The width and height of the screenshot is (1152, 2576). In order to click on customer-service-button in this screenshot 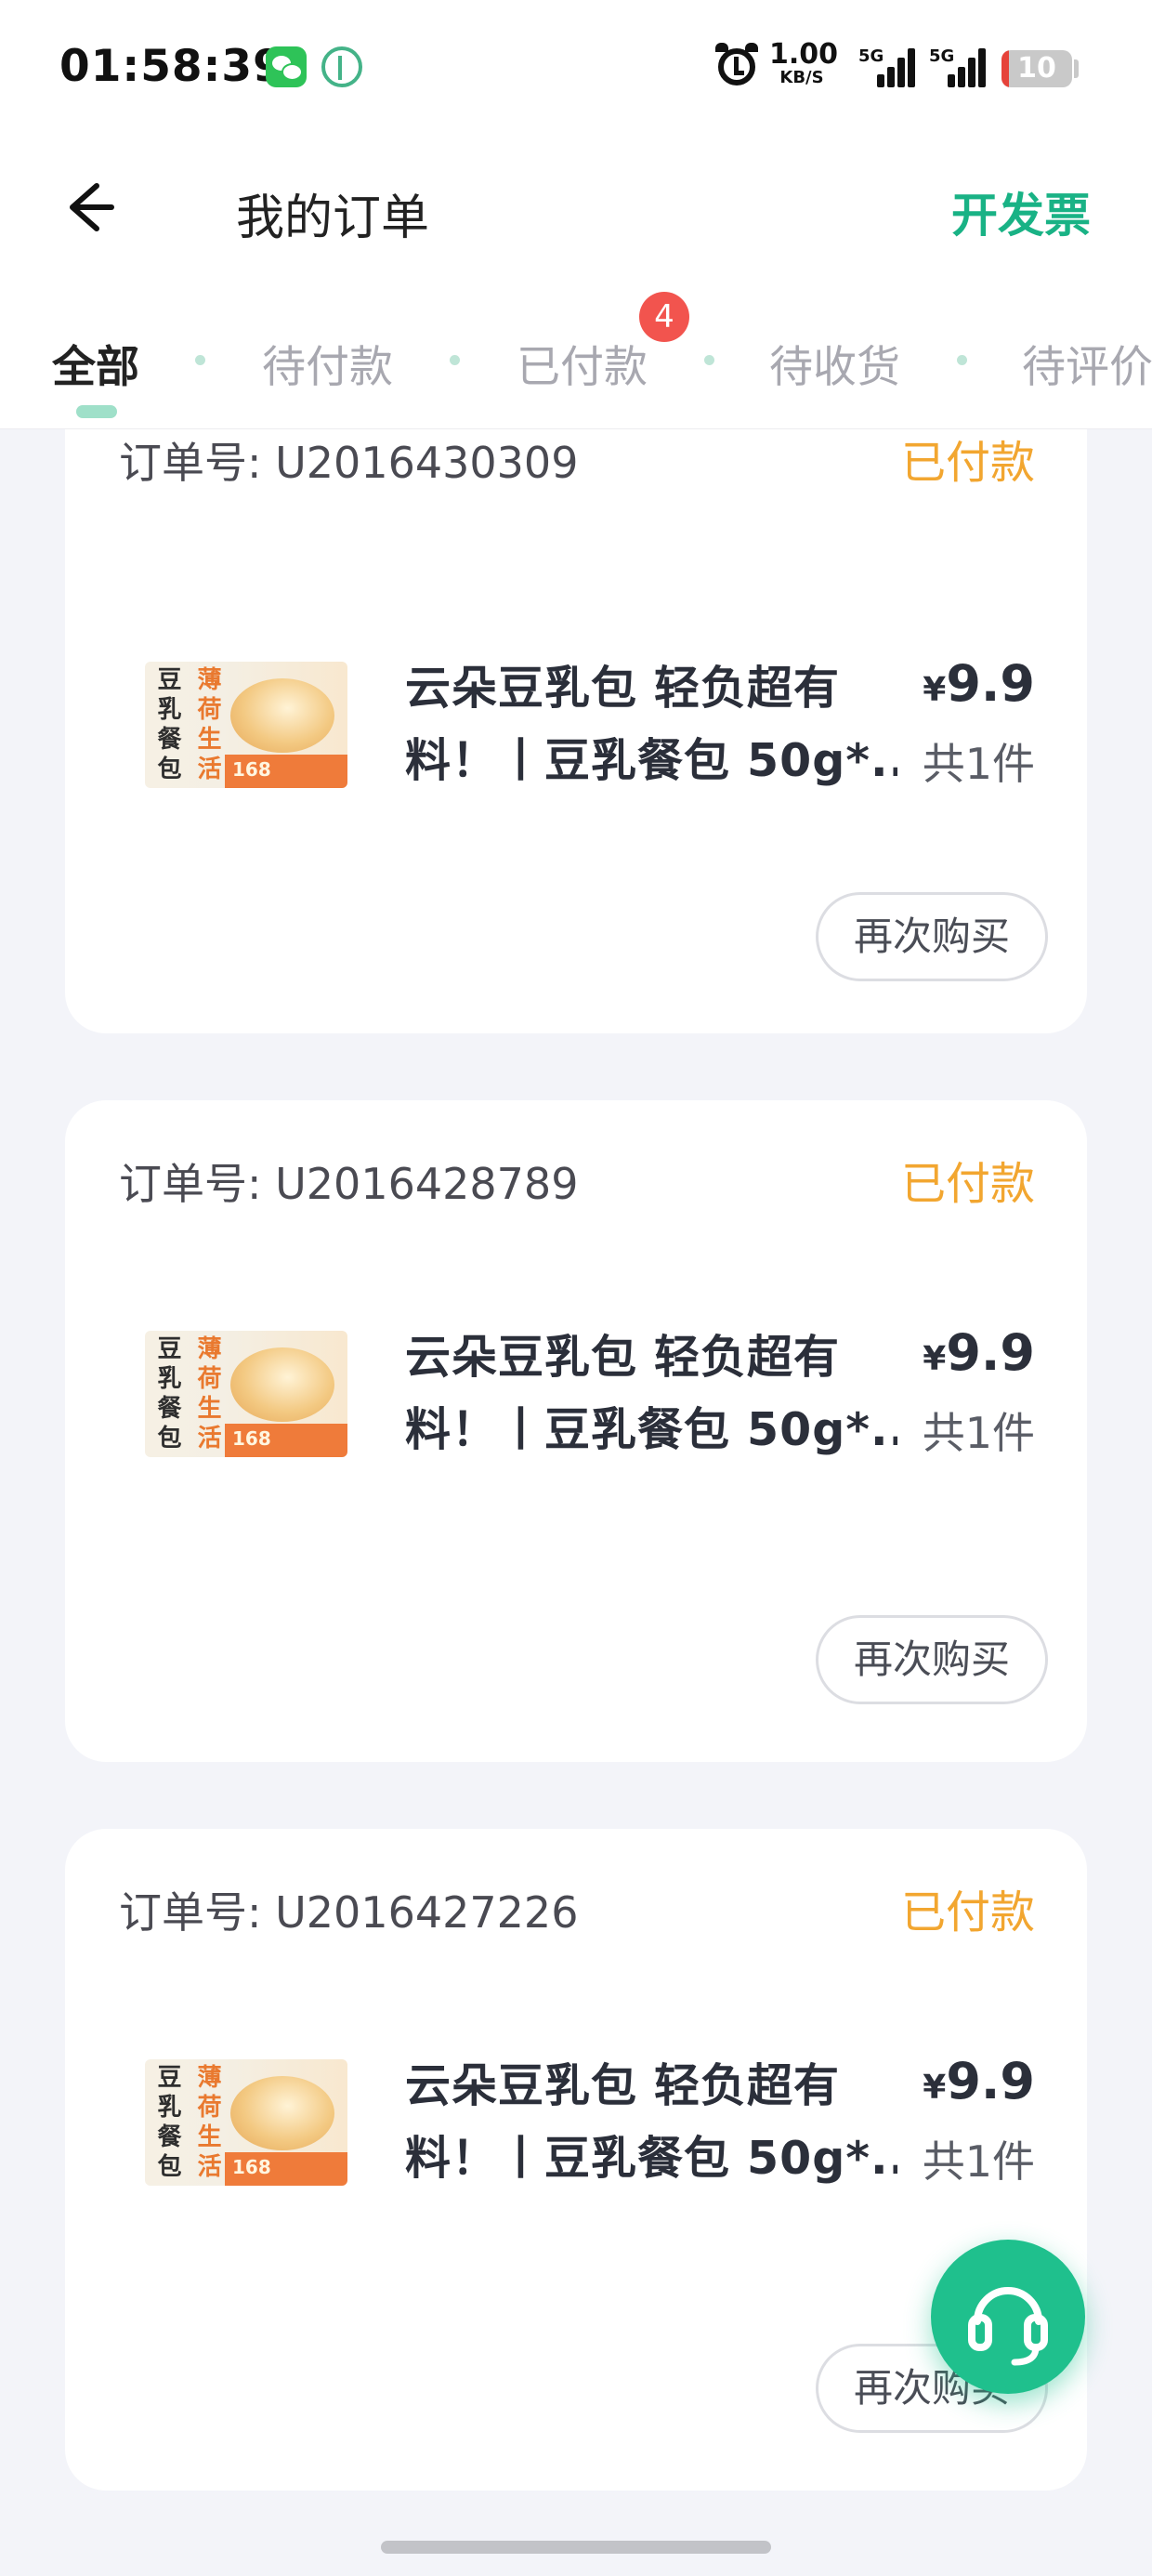, I will do `click(1008, 2317)`.